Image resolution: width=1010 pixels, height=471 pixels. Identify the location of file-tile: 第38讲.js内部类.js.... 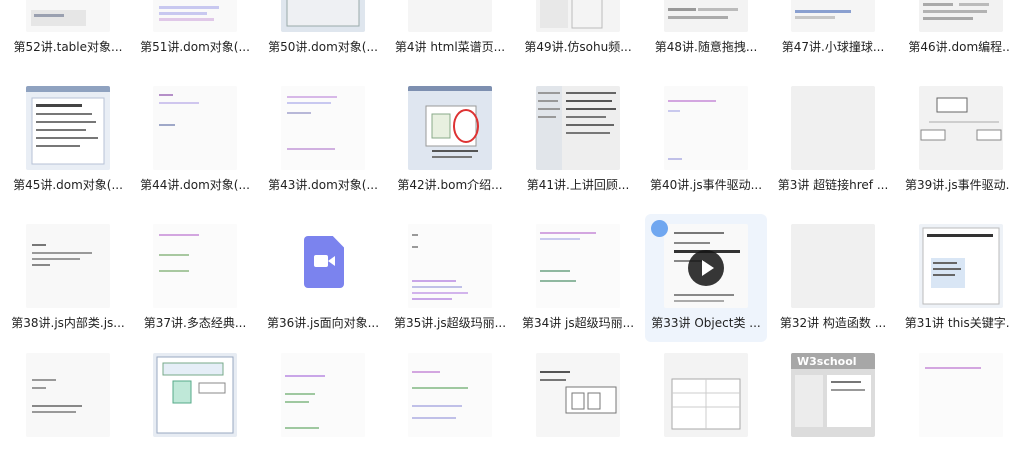
(68, 278).